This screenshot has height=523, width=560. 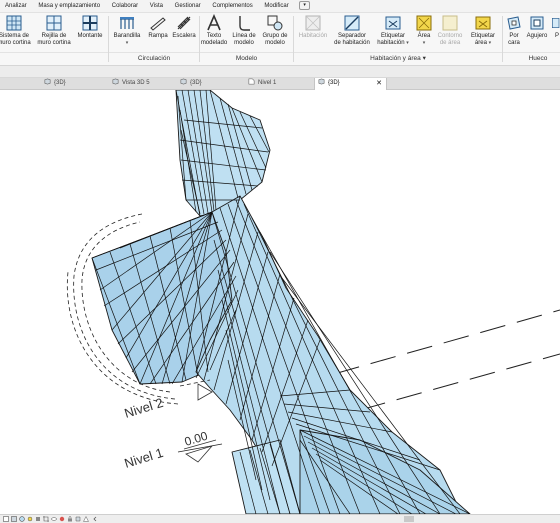 I want to click on level-lines, so click(x=446, y=360).